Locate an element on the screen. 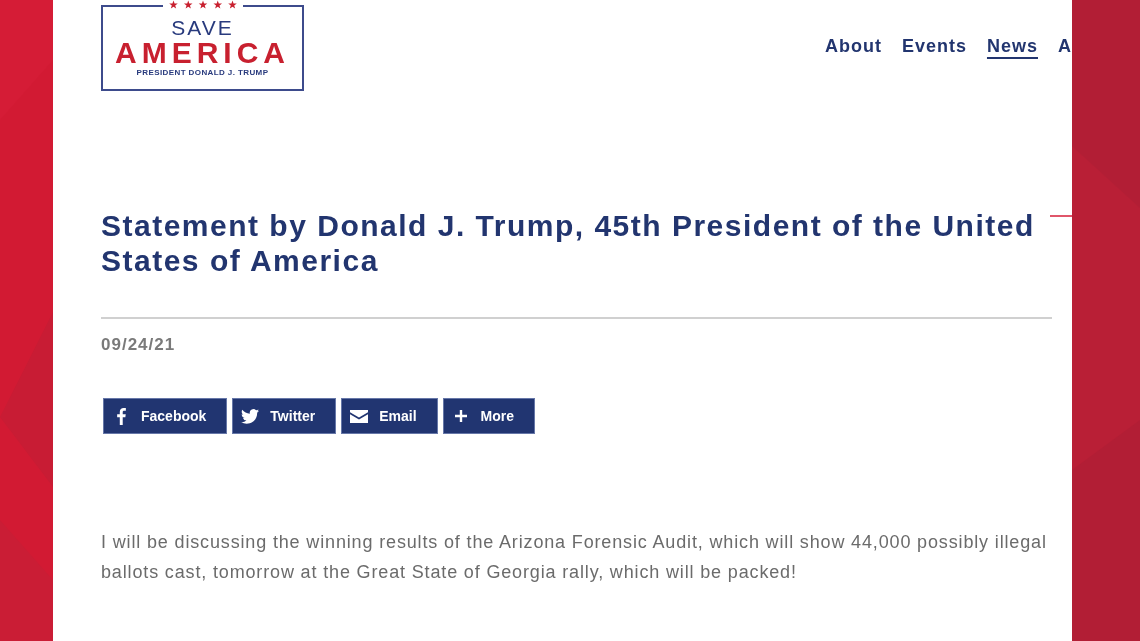 This screenshot has width=1140, height=641. article-date: 09/24/21 is located at coordinates (138, 345).